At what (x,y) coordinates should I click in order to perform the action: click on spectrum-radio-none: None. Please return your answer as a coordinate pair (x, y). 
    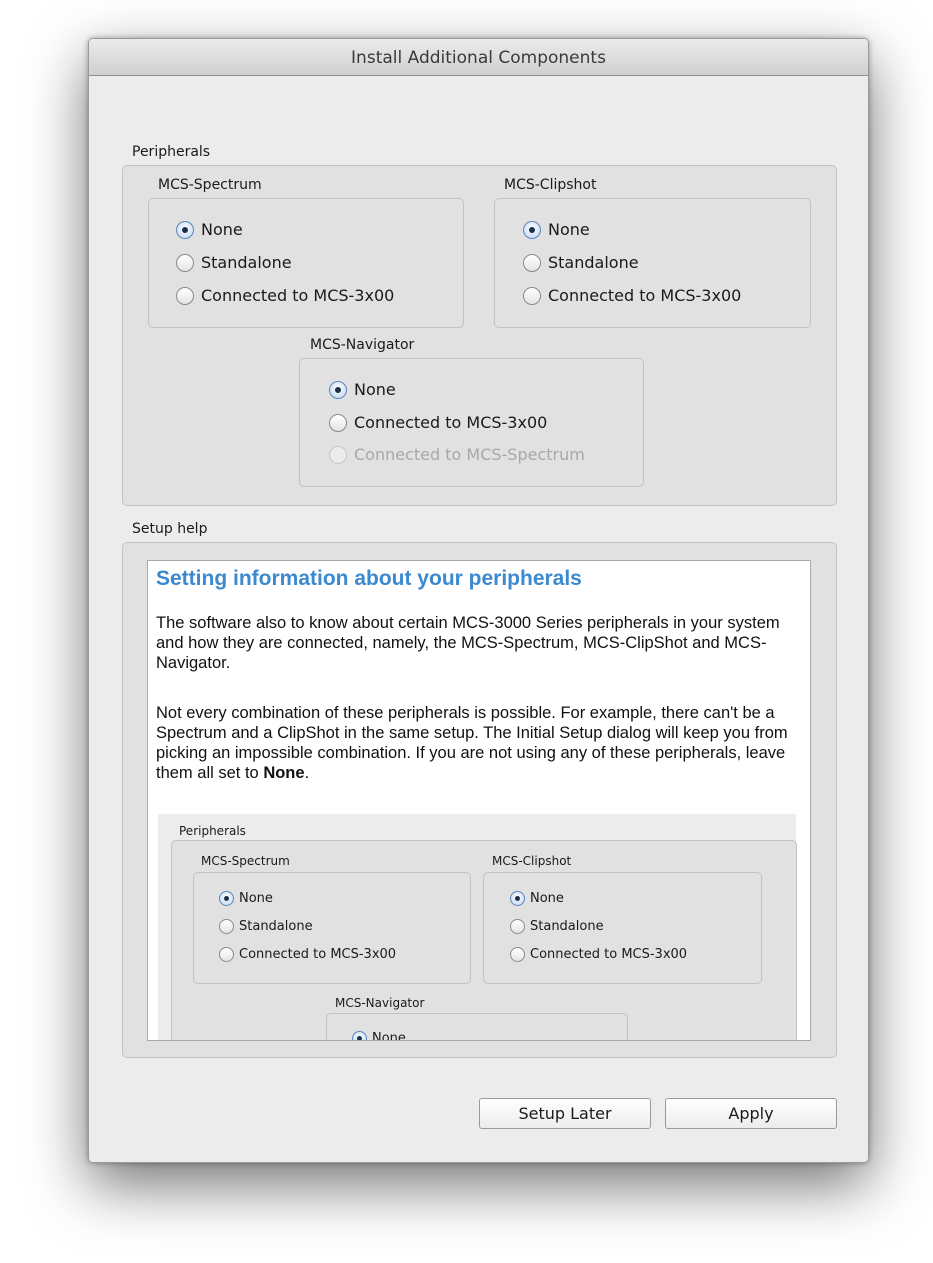
    Looking at the image, I should click on (209, 229).